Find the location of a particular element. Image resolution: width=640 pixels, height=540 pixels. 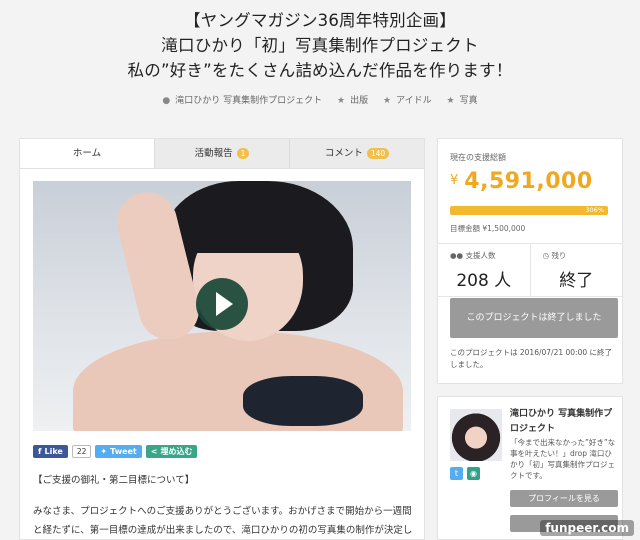

tag-label: アイドル is located at coordinates (414, 101).